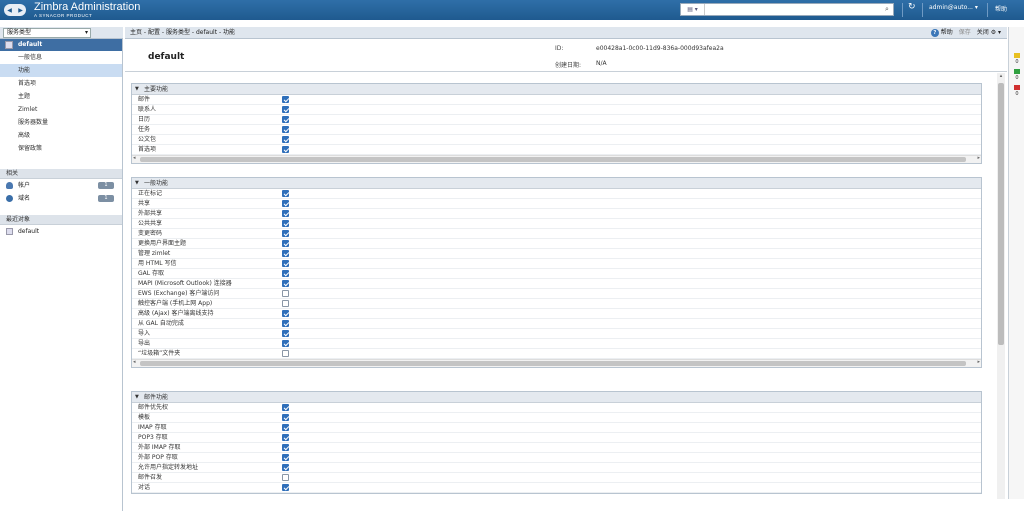 This screenshot has width=1024, height=511. Describe the element at coordinates (1017, 71) in the screenshot. I see `flag-icon` at that location.